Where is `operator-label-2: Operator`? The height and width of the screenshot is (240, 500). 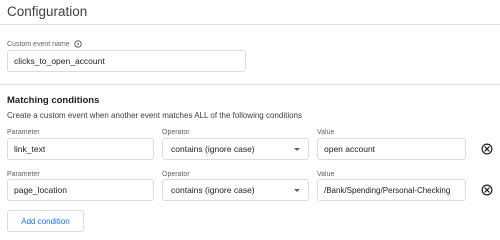
operator-label-2: Operator is located at coordinates (176, 174).